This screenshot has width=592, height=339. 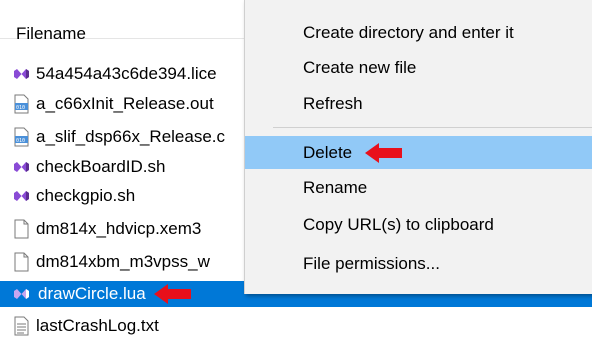 What do you see at coordinates (408, 32) in the screenshot?
I see `menu-item-label: Create directory and enter it` at bounding box center [408, 32].